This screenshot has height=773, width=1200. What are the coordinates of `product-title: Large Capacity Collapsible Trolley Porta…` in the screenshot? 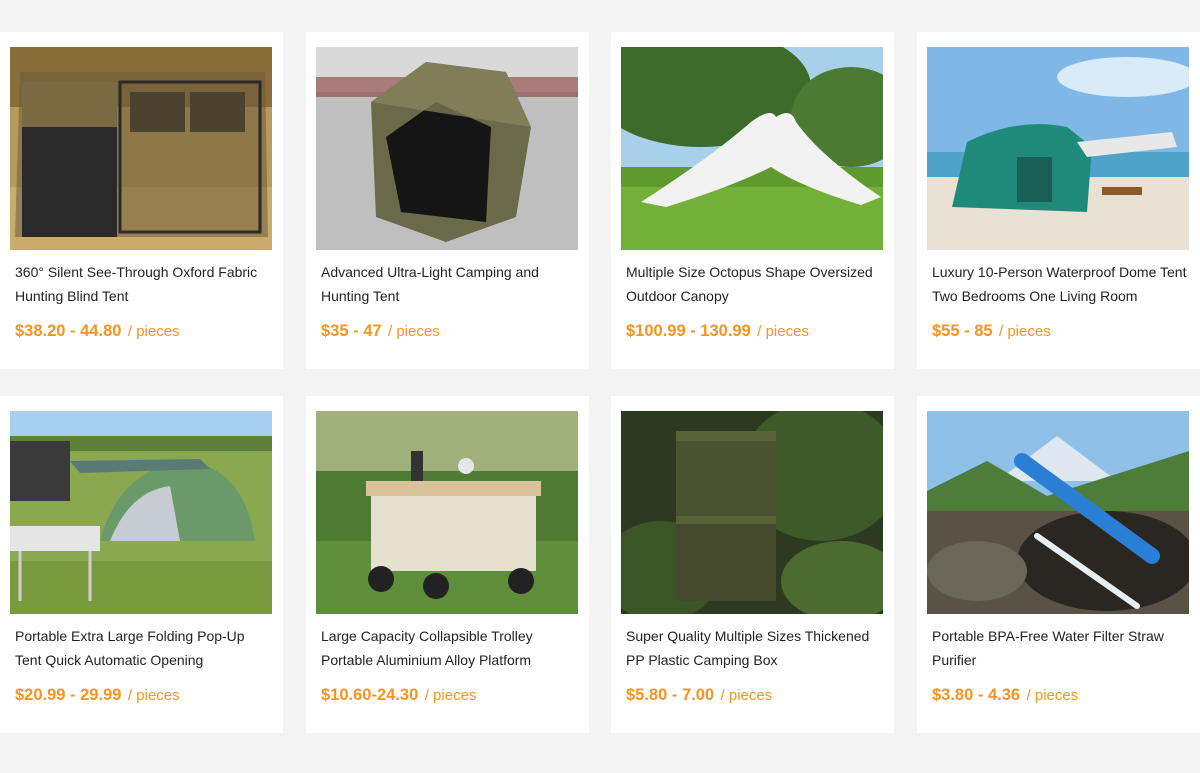 It's located at (450, 648).